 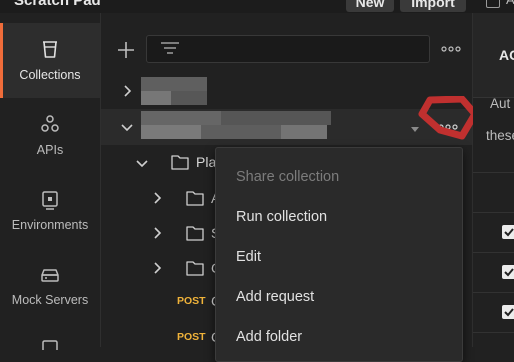 I want to click on filter-icon, so click(x=170, y=49).